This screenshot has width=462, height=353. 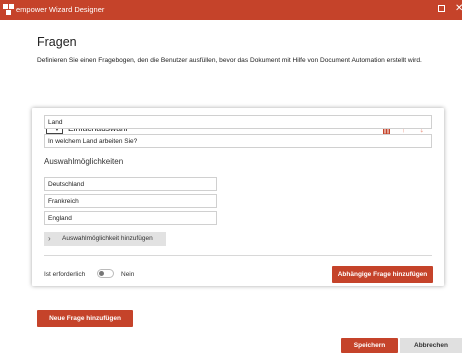 I want to click on add-dependent-question-button: Abhängige Frage hinzufügen, so click(x=382, y=274).